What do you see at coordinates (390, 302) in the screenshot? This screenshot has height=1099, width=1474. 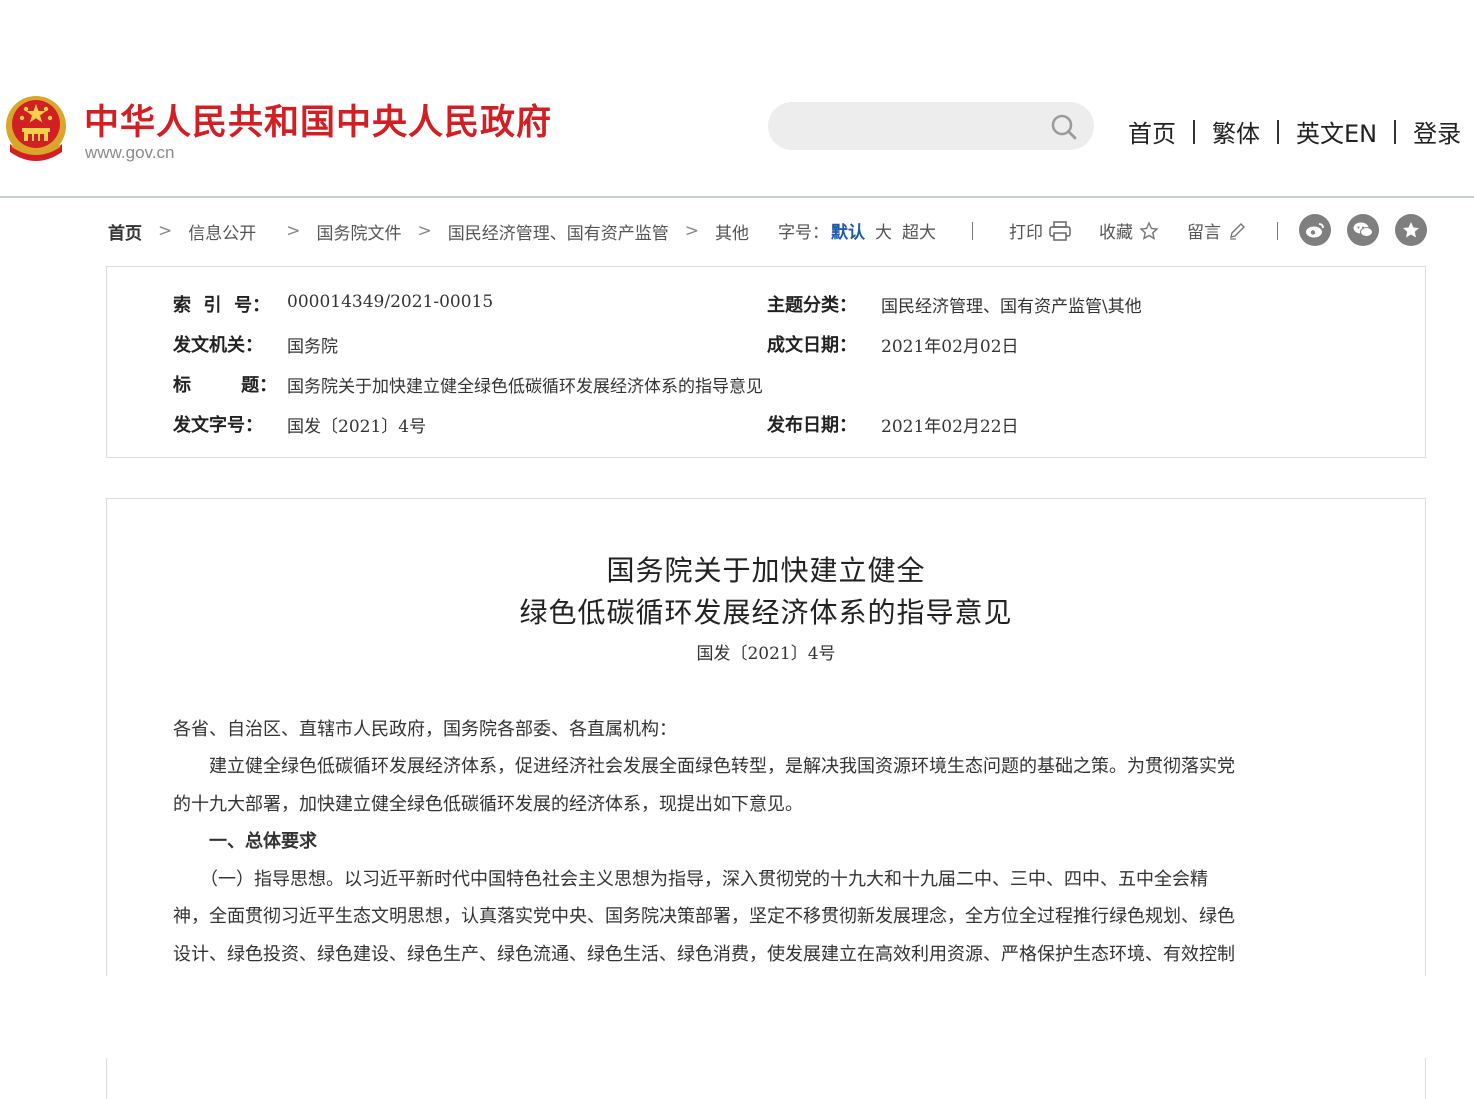 I see `index-value: 000014349/2021-00015` at bounding box center [390, 302].